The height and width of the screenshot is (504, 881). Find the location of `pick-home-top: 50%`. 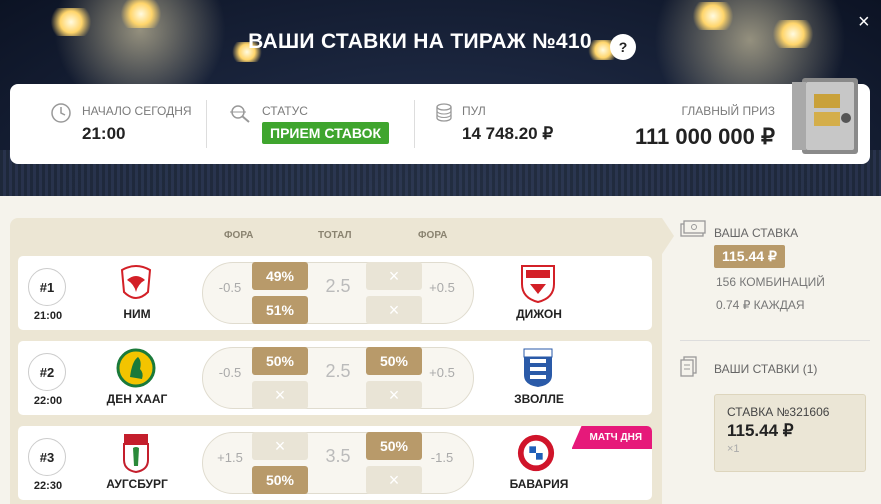

pick-home-top: 50% is located at coordinates (280, 361).